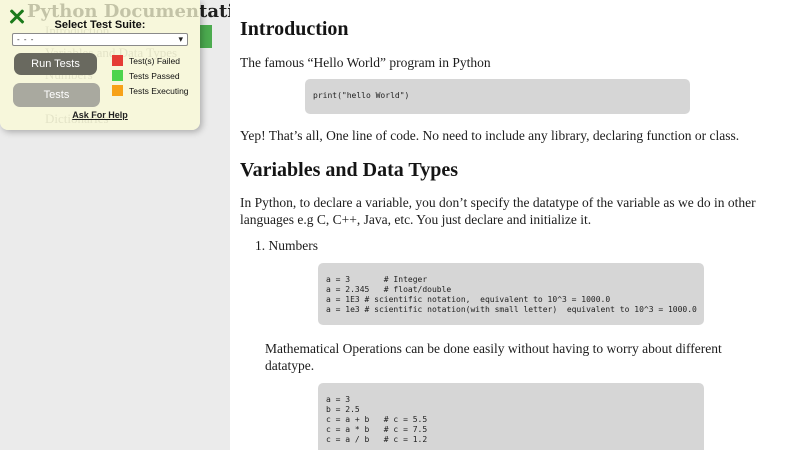 The height and width of the screenshot is (450, 800). Describe the element at coordinates (56, 95) in the screenshot. I see `tests-button: Tests` at that location.